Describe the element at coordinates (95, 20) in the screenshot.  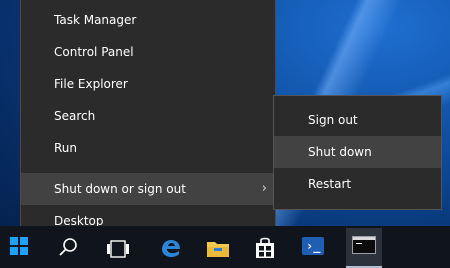
I see `menu-item-label: Task Manager` at that location.